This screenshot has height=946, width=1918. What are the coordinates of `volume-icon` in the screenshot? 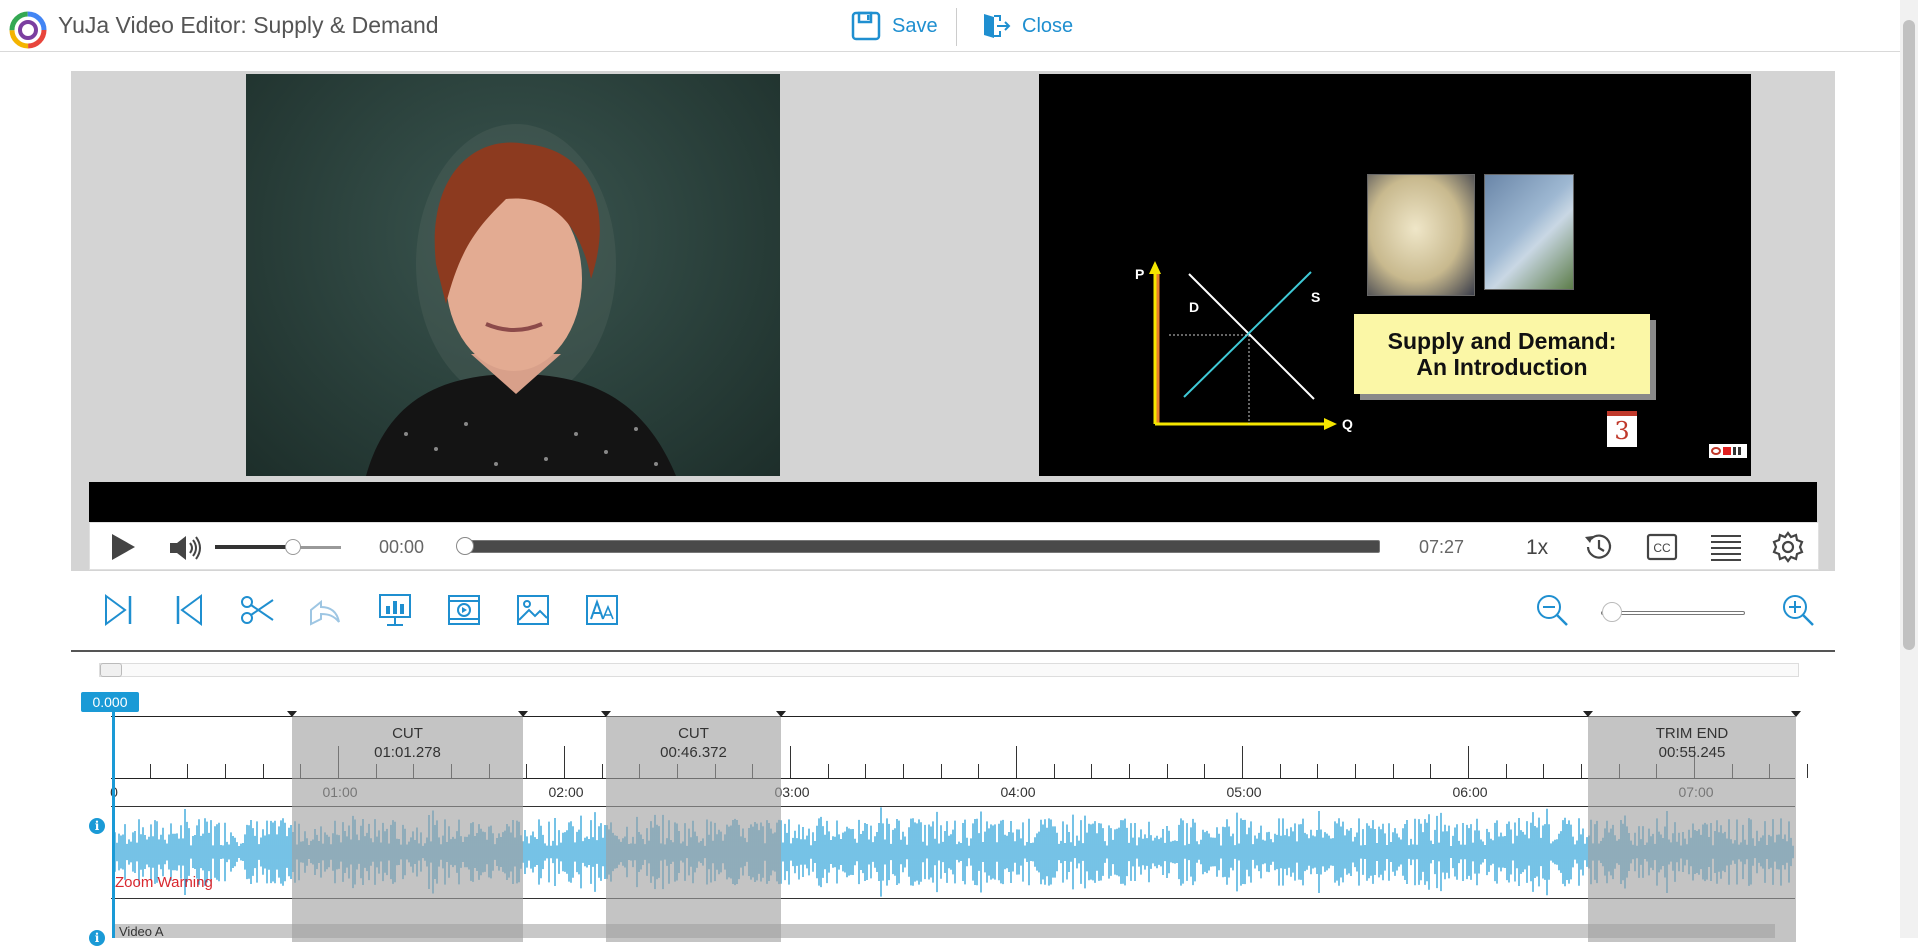 It's located at (185, 548).